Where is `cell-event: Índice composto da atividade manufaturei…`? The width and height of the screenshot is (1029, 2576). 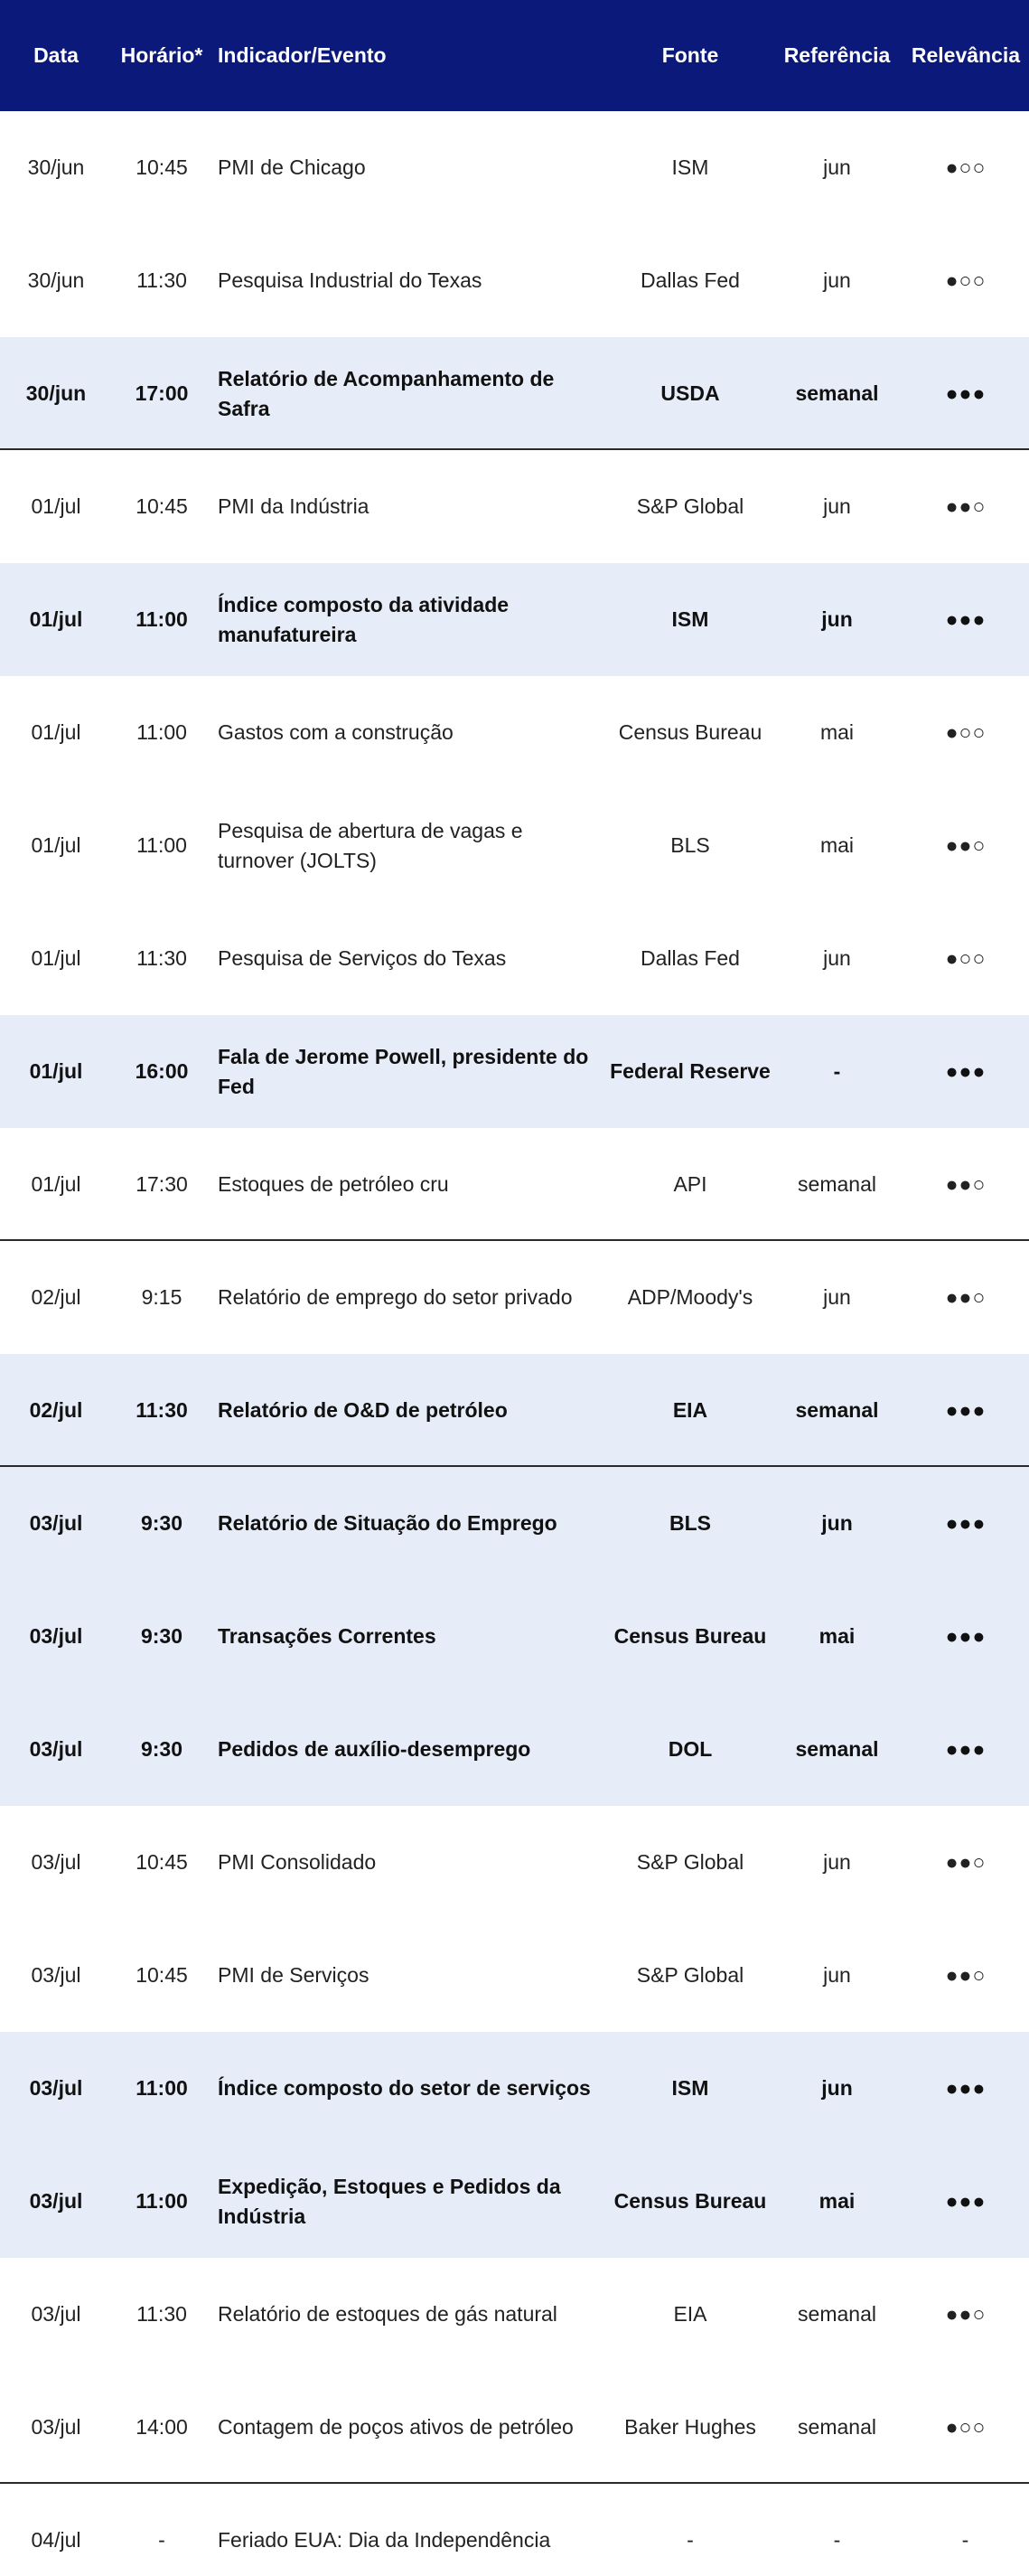
cell-event: Índice composto da atividade manufaturei… is located at coordinates (364, 619).